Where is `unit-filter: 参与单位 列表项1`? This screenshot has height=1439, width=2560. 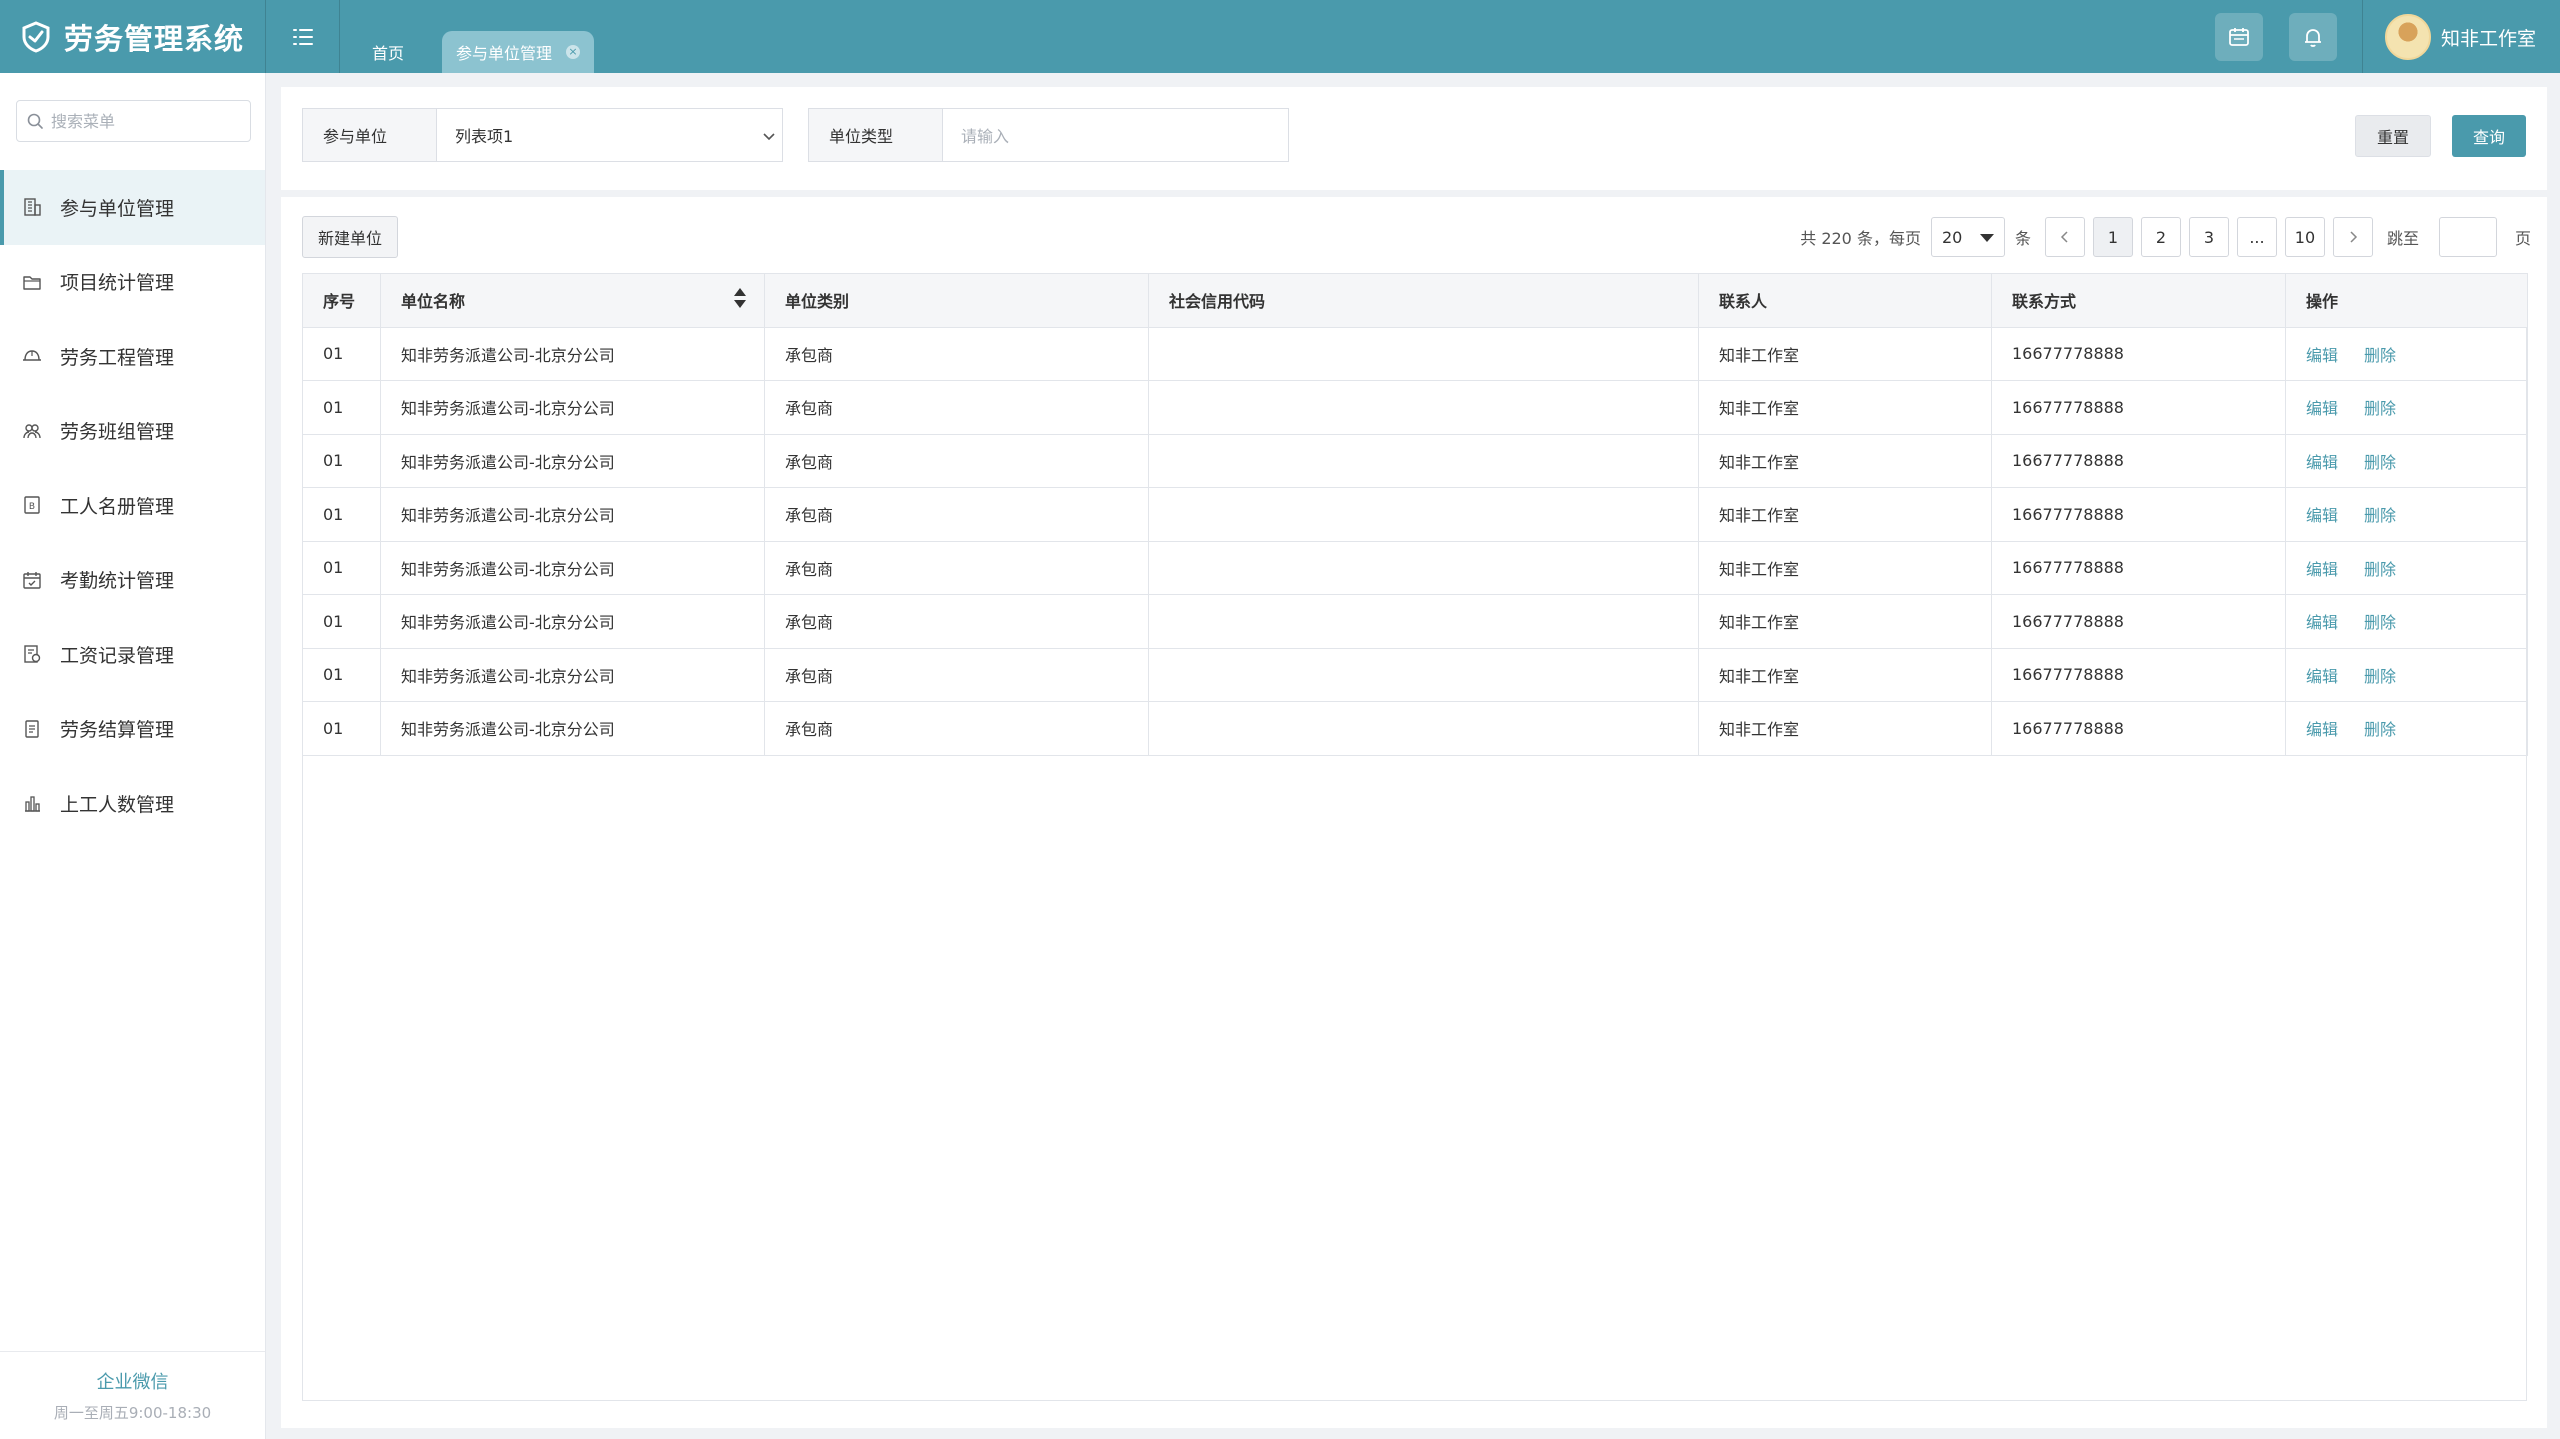
unit-filter: 参与单位 列表项1 is located at coordinates (542, 135).